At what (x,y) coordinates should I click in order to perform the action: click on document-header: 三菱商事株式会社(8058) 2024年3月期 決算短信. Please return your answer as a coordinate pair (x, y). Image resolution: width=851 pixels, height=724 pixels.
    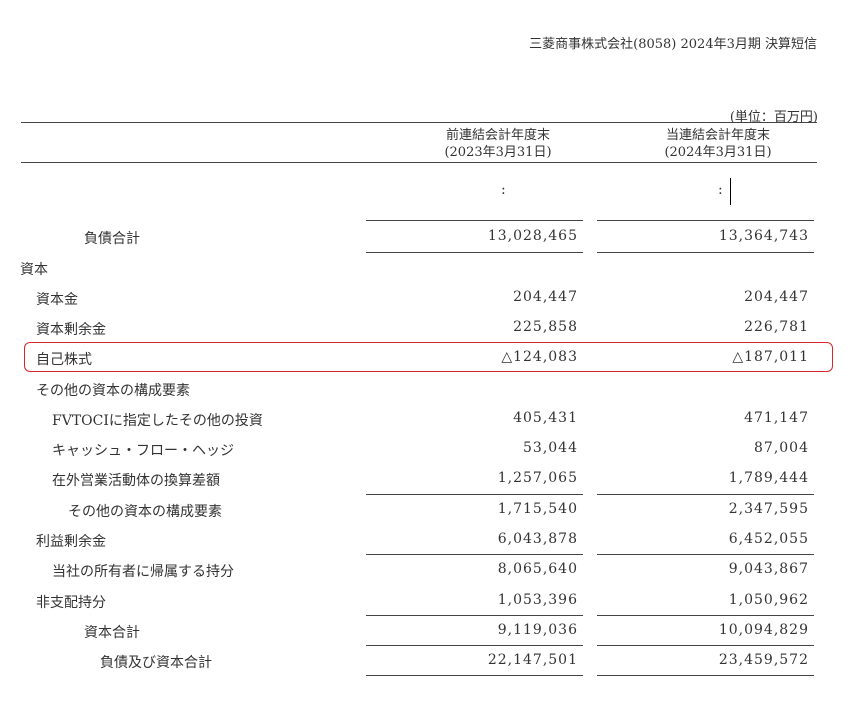
    Looking at the image, I should click on (673, 44).